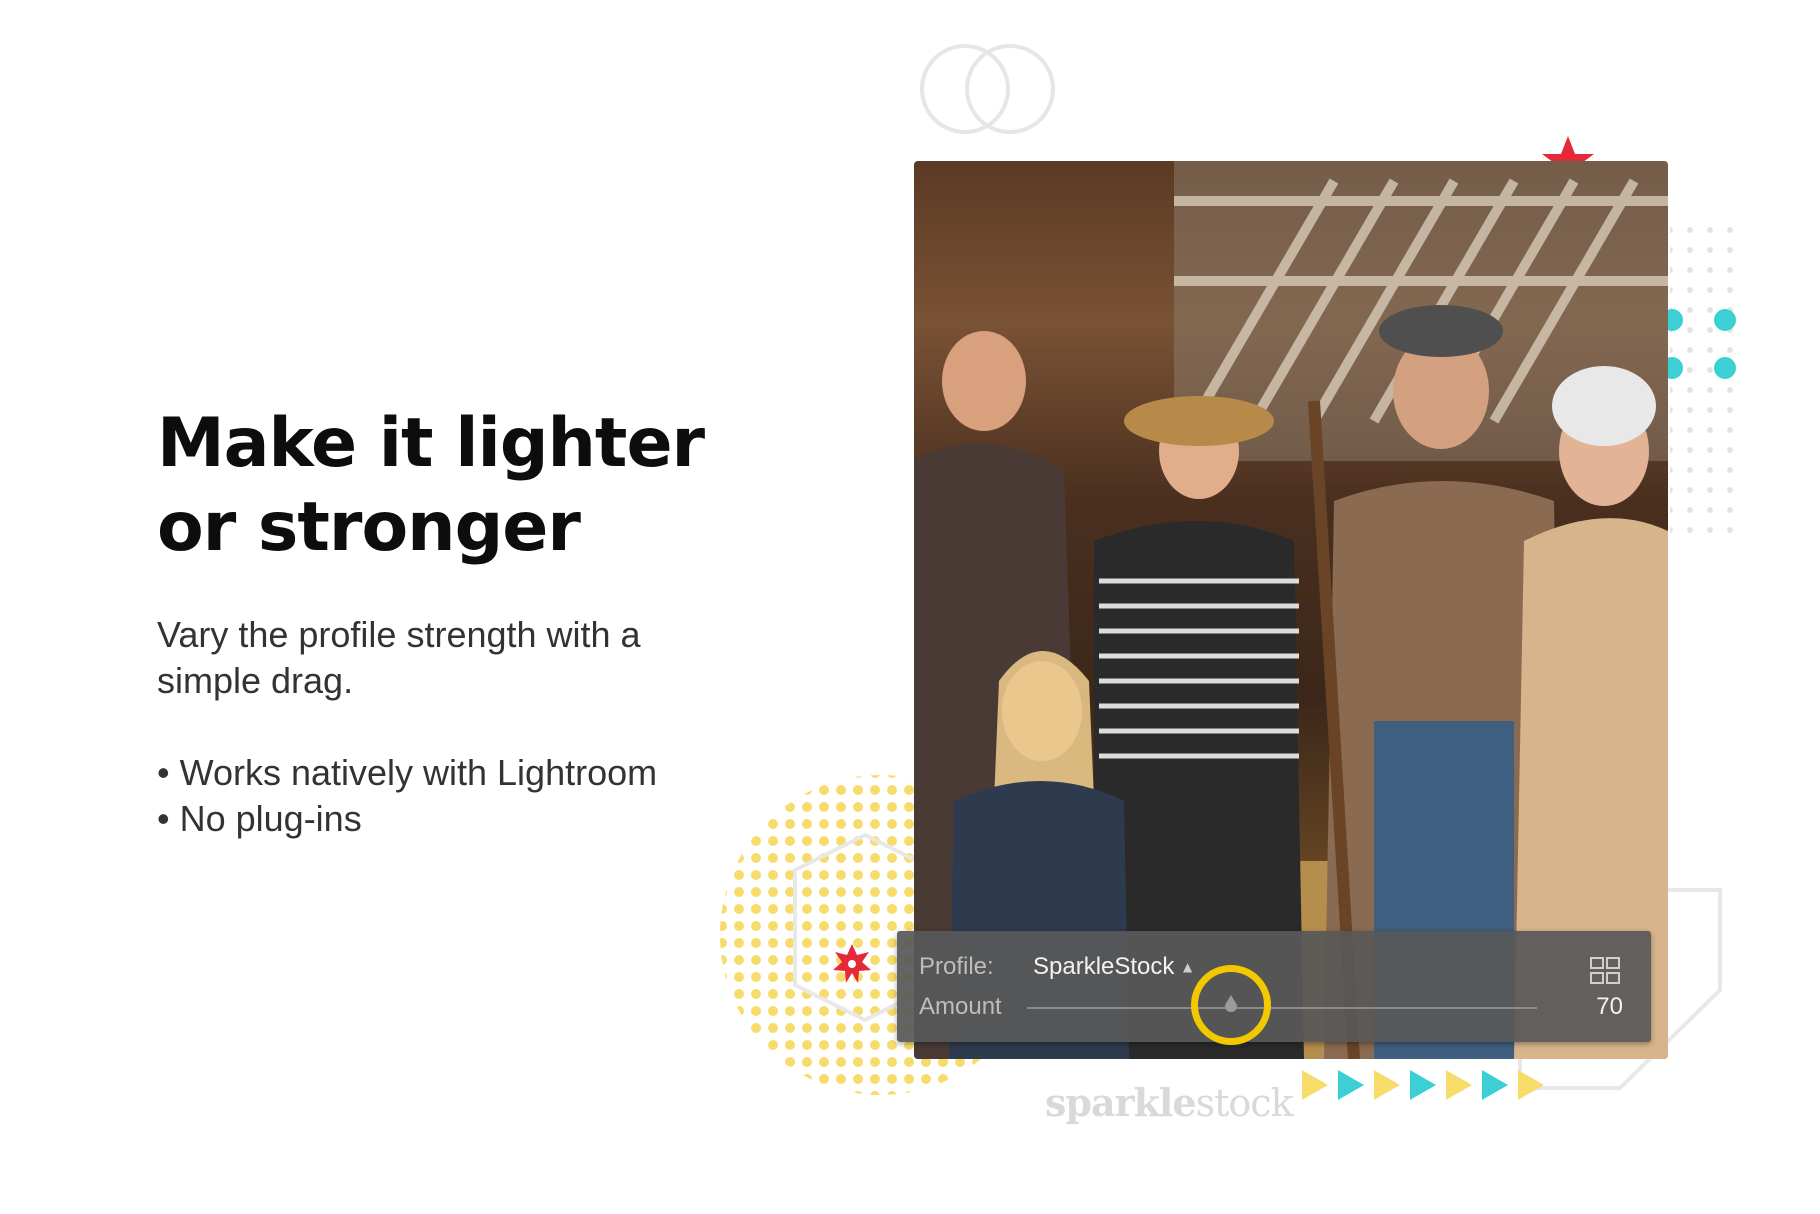 Image resolution: width=1820 pixels, height=1214 pixels. Describe the element at coordinates (369, 527) in the screenshot. I see `headline-line-2: or stronger` at that location.